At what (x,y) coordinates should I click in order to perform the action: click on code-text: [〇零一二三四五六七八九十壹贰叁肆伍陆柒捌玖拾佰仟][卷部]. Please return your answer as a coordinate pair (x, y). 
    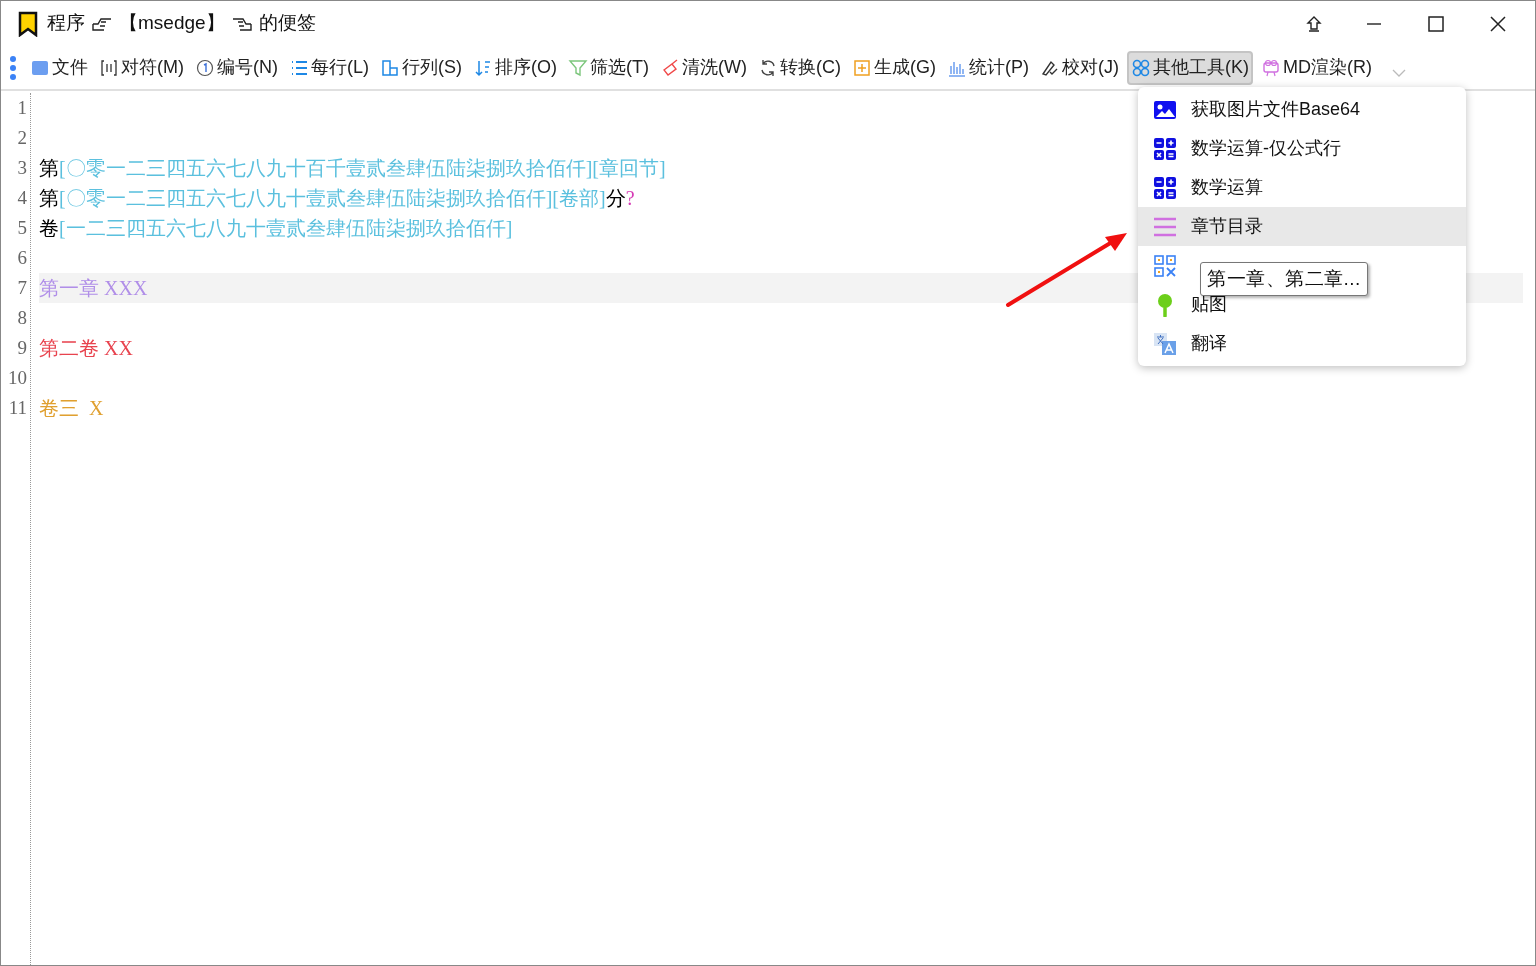
    Looking at the image, I should click on (332, 198).